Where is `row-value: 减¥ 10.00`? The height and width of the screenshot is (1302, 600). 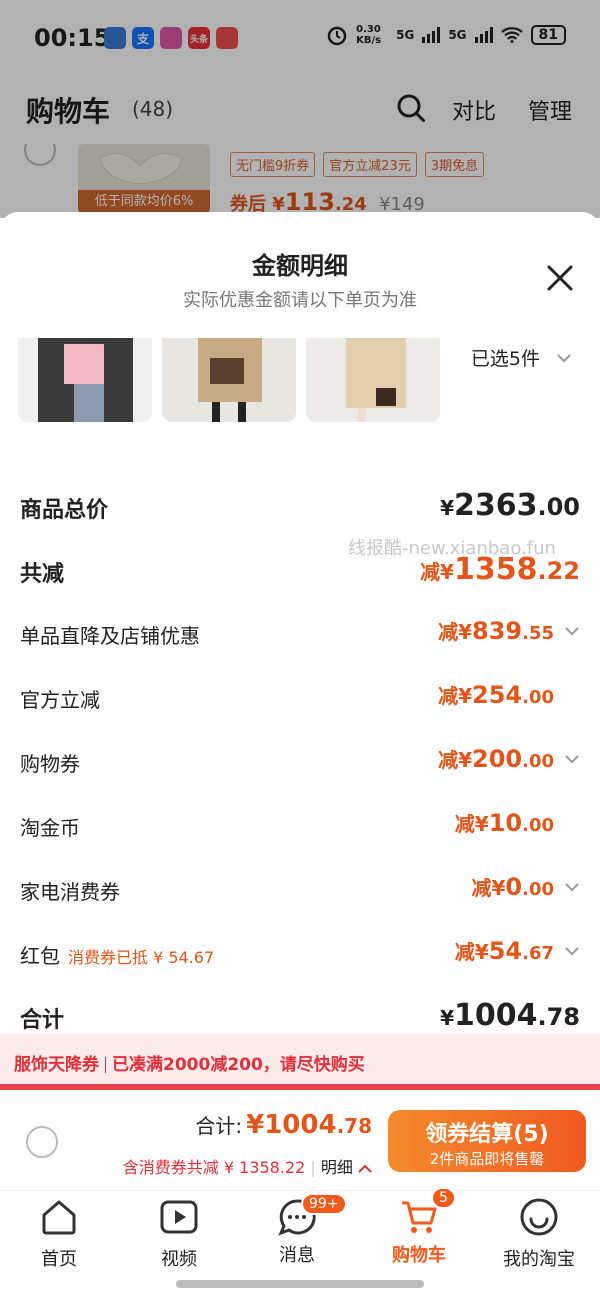 row-value: 减¥ 10.00 is located at coordinates (517, 822).